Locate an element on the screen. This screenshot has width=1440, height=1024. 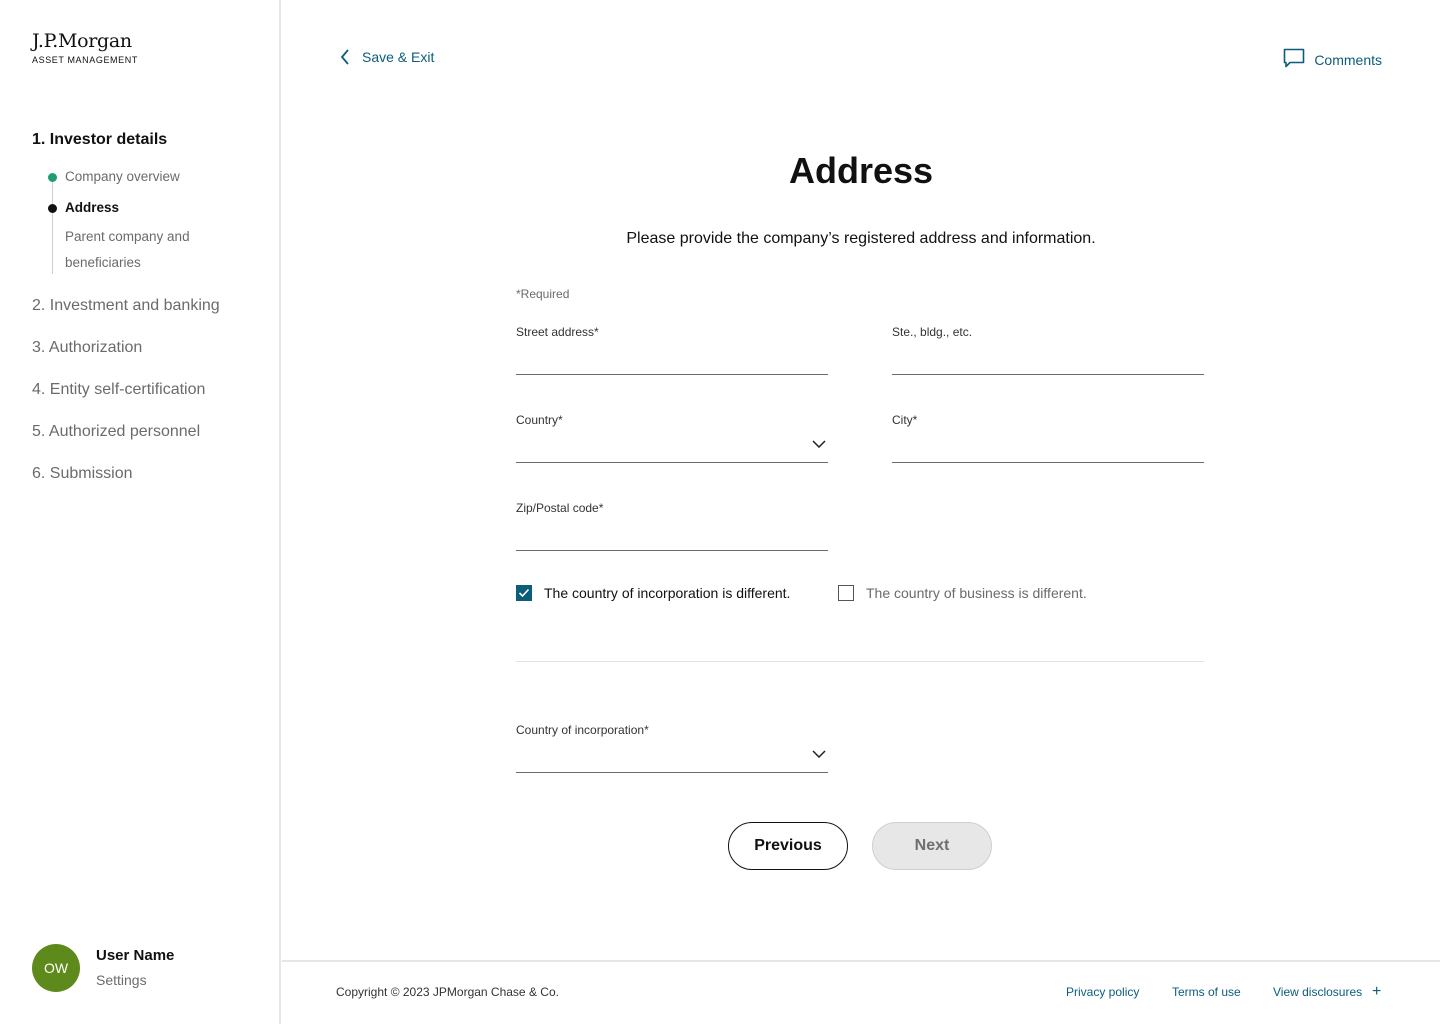
previous-button: Previous is located at coordinates (788, 846).